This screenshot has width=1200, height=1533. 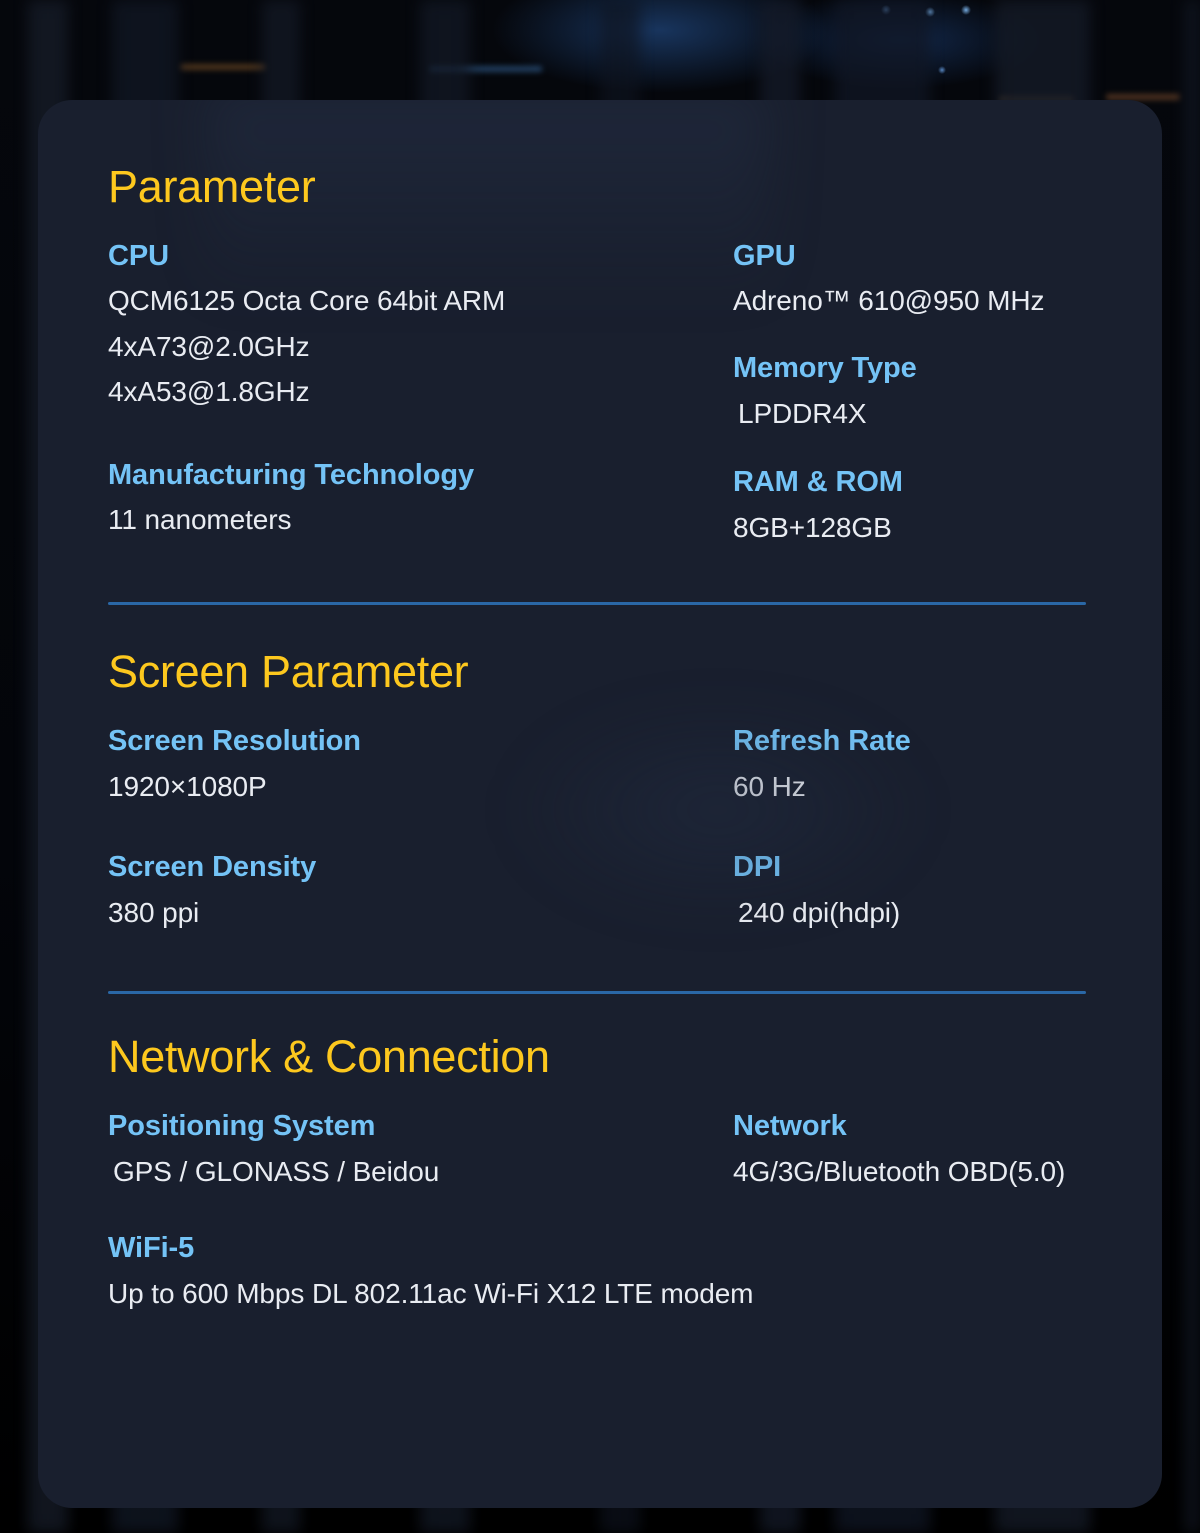 What do you see at coordinates (928, 764) in the screenshot?
I see `field-refresh-rate: Refresh Rate 60 Hz` at bounding box center [928, 764].